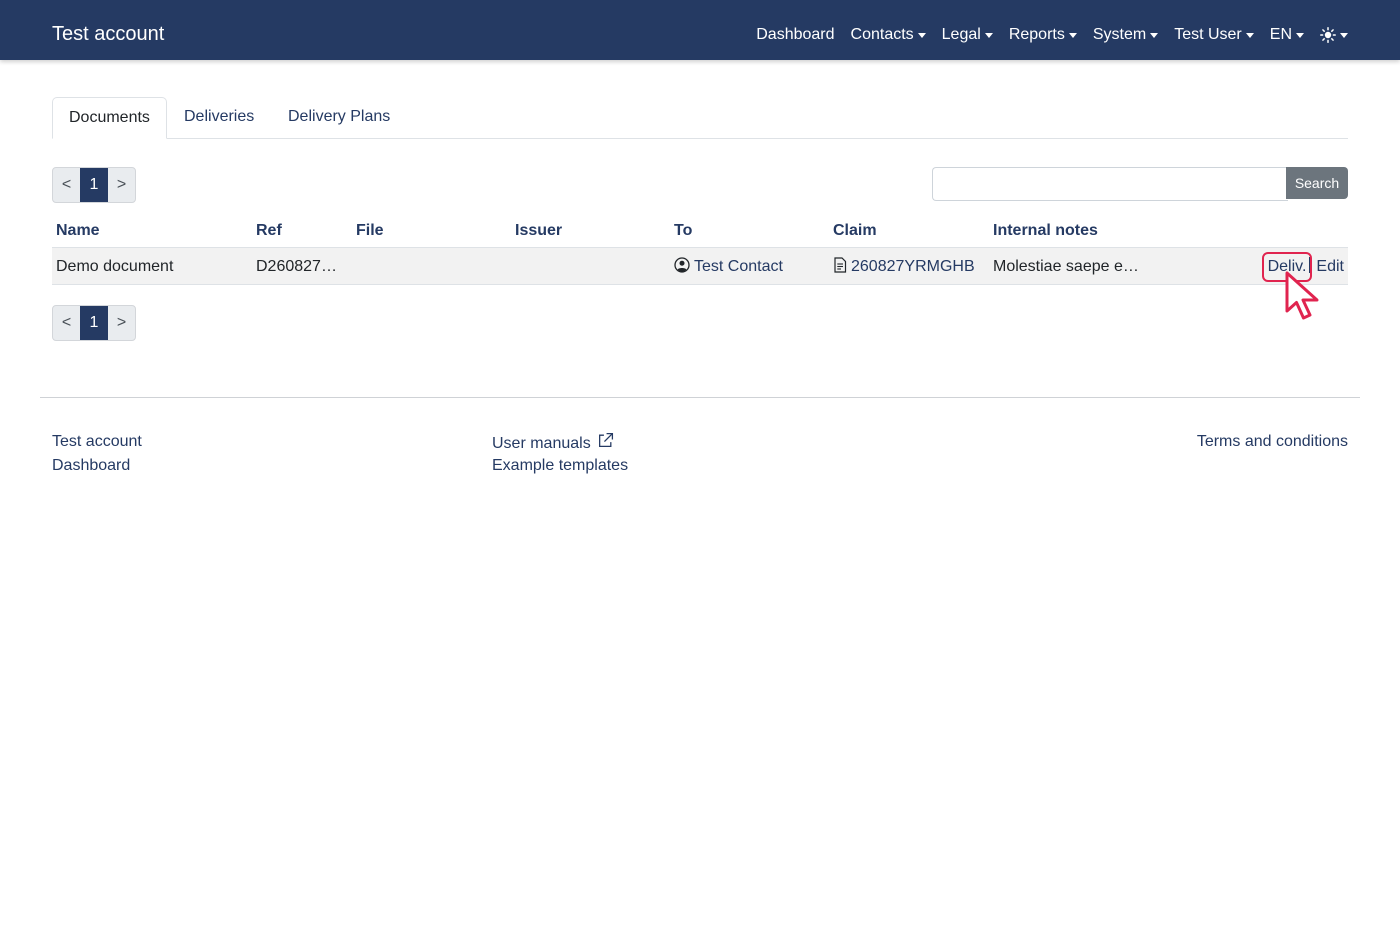 The width and height of the screenshot is (1400, 940). What do you see at coordinates (78, 231) in the screenshot?
I see `column-header-name: Name` at bounding box center [78, 231].